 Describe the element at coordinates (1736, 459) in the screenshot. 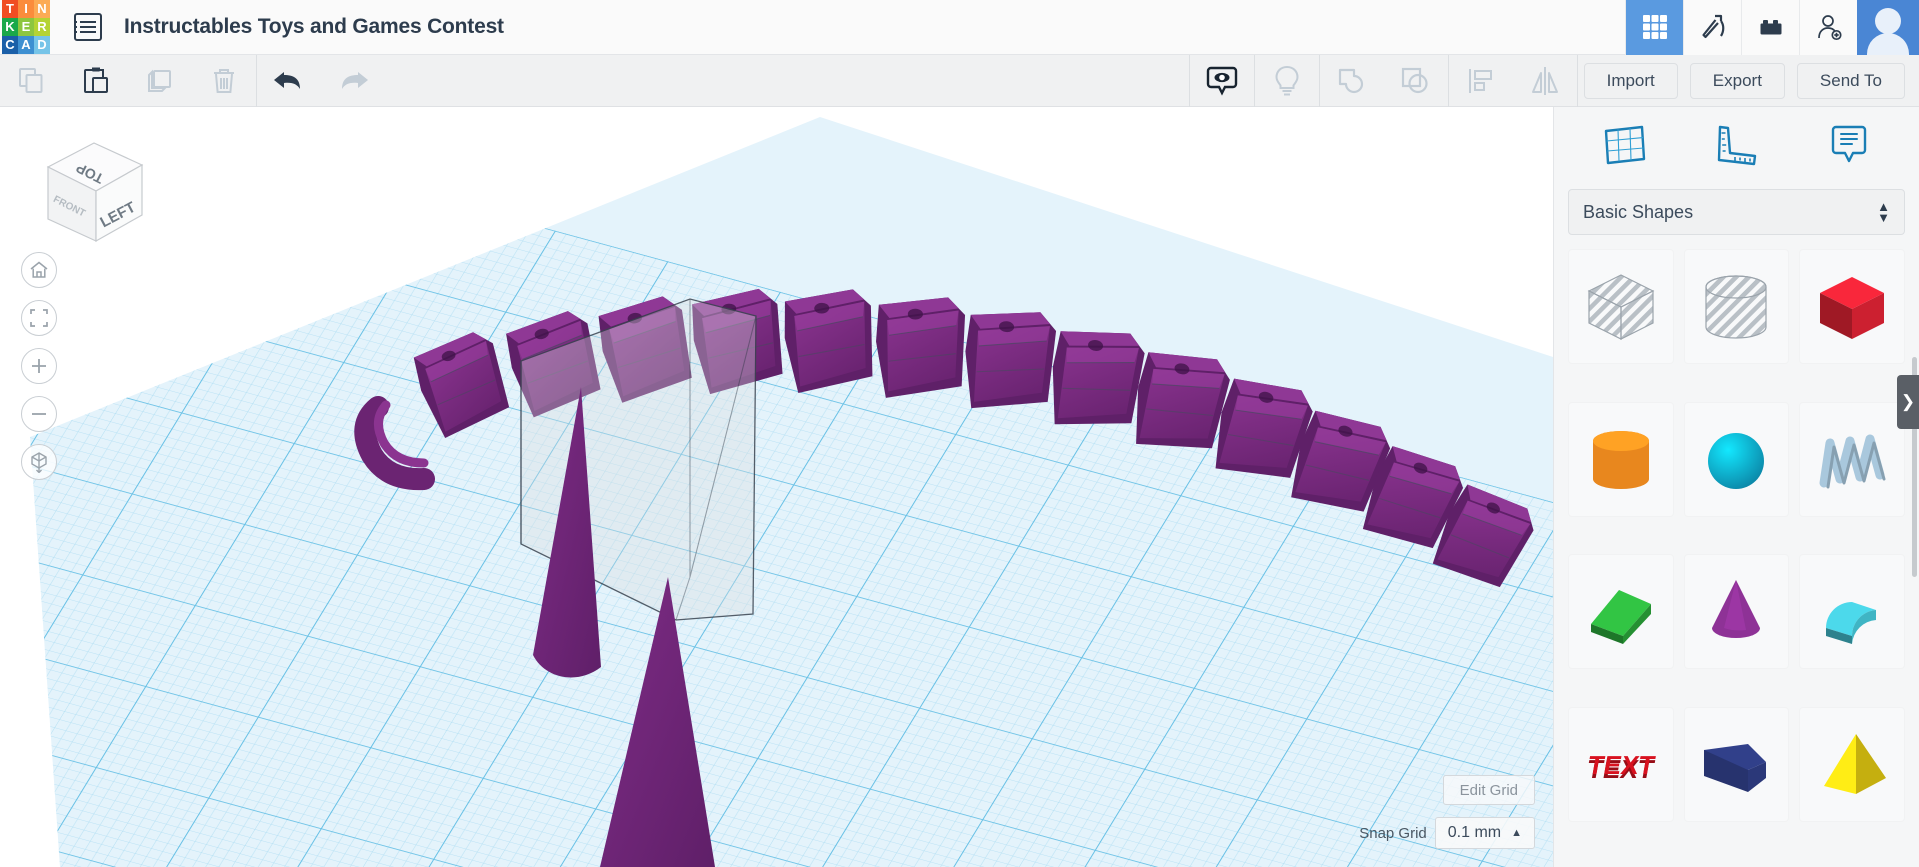

I see `shape-sphere` at that location.